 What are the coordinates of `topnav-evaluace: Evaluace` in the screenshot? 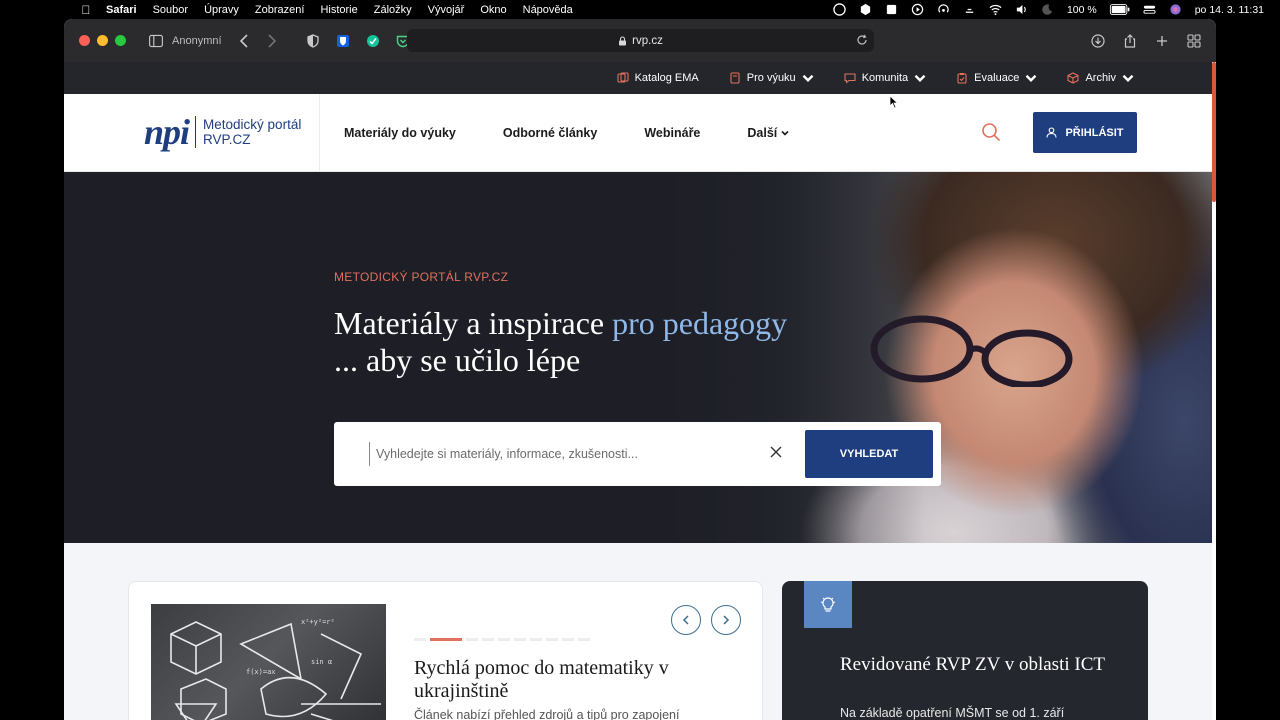 It's located at (996, 78).